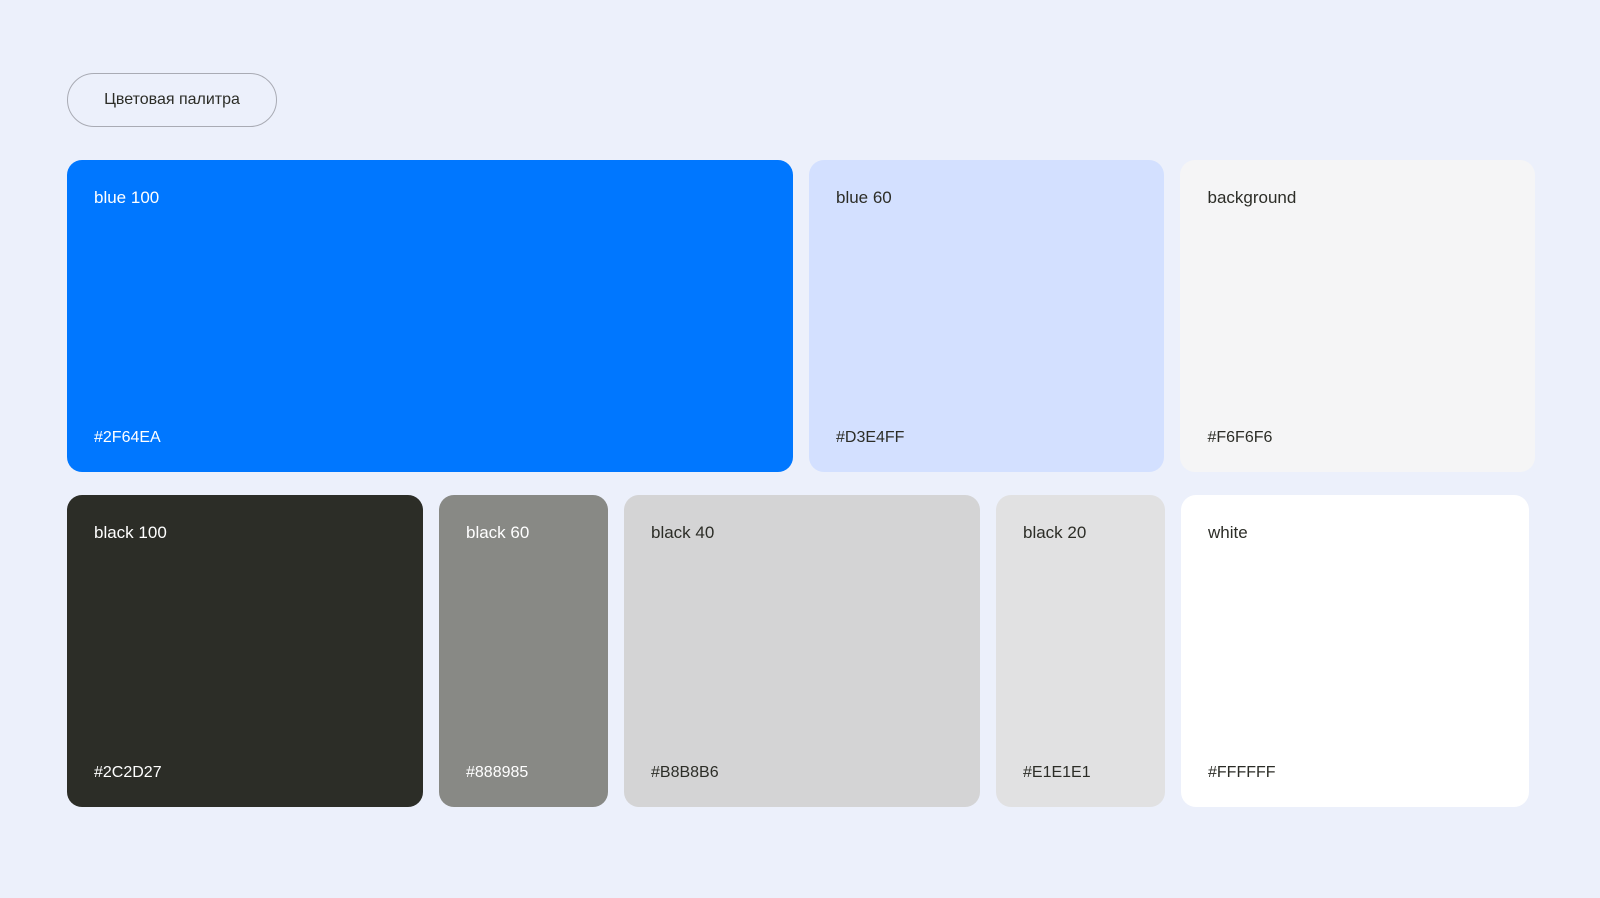 This screenshot has height=898, width=1600. Describe the element at coordinates (685, 772) in the screenshot. I see `swatch-hex: #B8B8B6` at that location.